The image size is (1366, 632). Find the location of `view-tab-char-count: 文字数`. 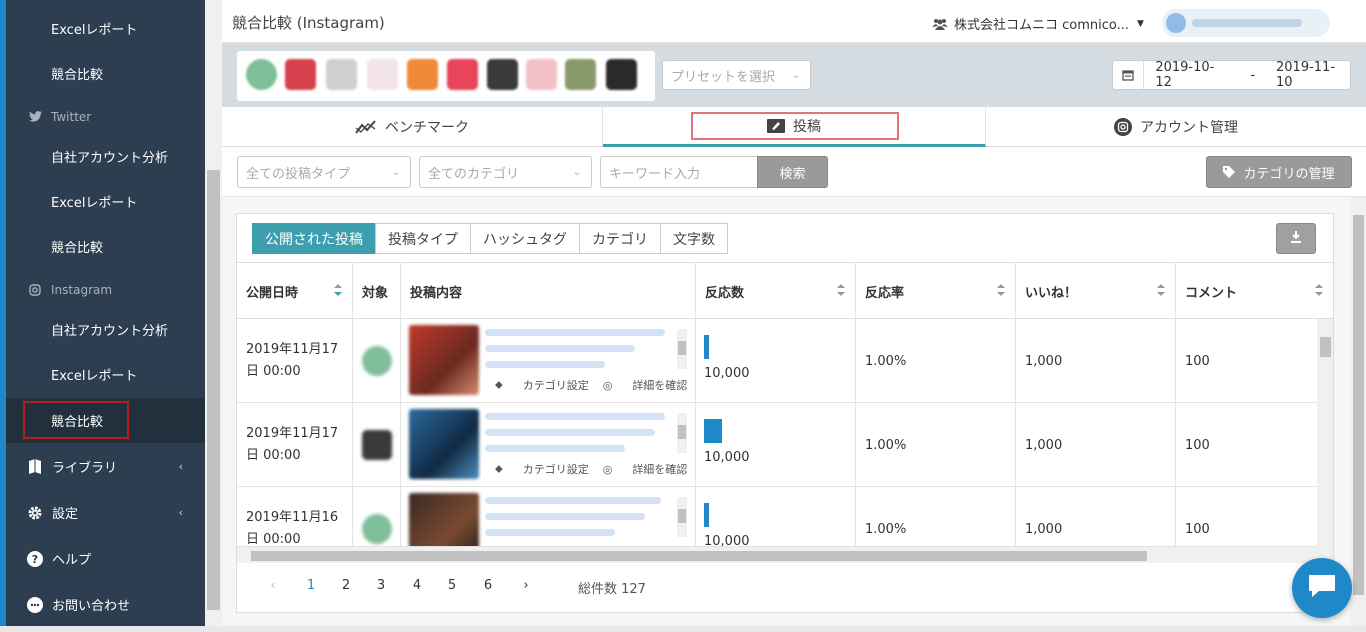

view-tab-char-count: 文字数 is located at coordinates (694, 238).